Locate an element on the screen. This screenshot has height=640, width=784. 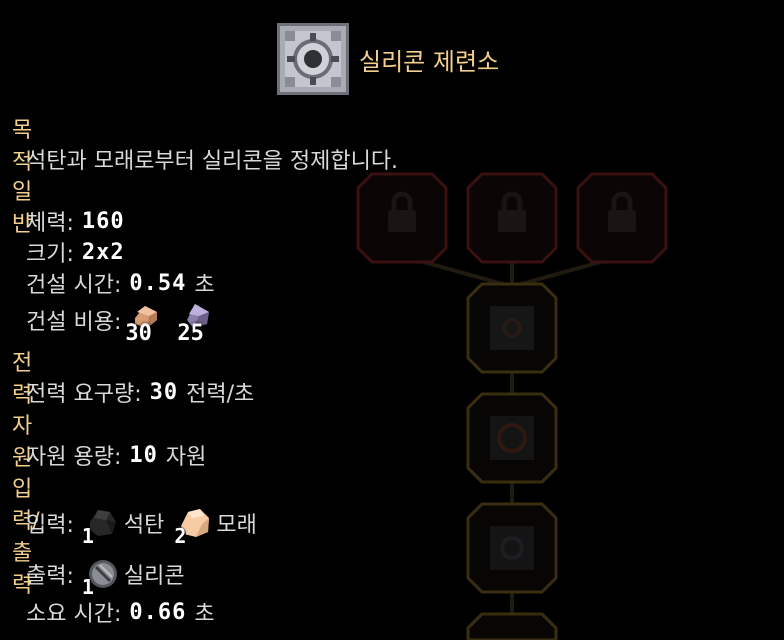
power-use-label: 전력 요구량: is located at coordinates (84, 394).